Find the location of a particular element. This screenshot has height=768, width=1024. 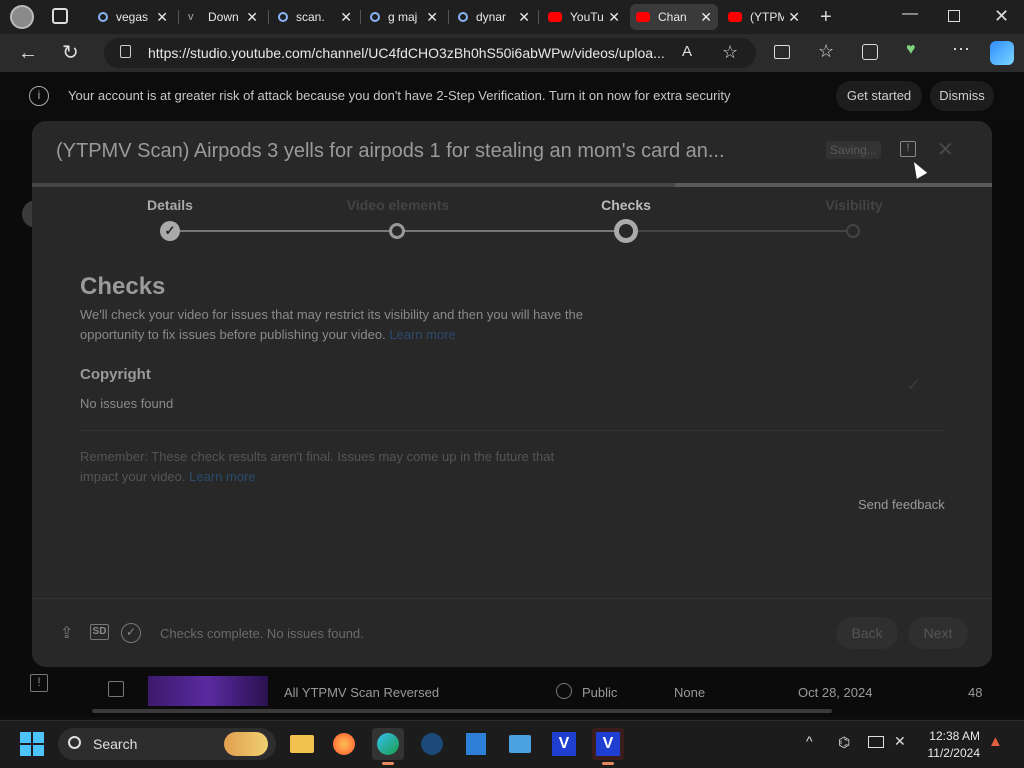

stepper-line-todo is located at coordinates (740, 231).